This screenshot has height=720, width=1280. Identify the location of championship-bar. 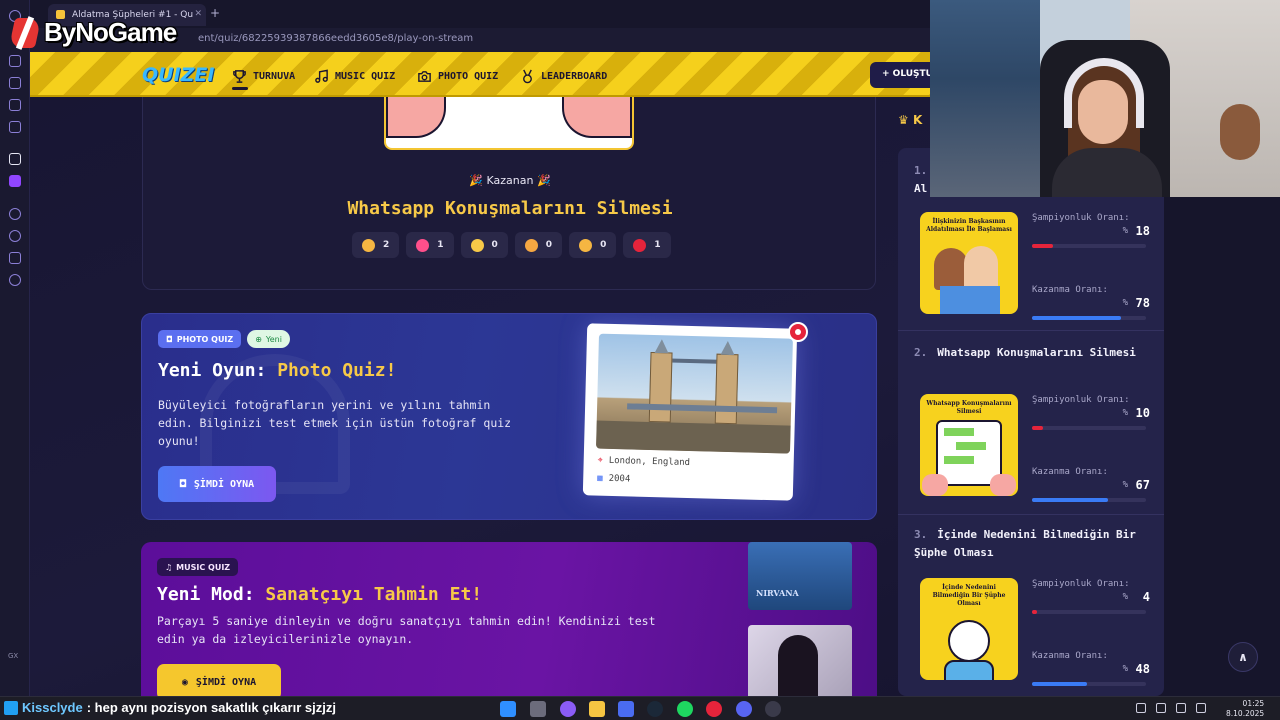
(1089, 246).